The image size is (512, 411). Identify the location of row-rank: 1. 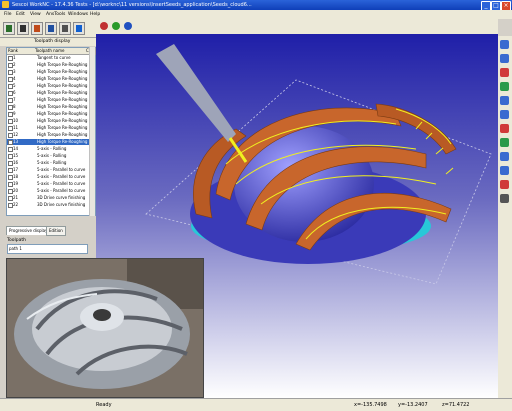
(14, 57).